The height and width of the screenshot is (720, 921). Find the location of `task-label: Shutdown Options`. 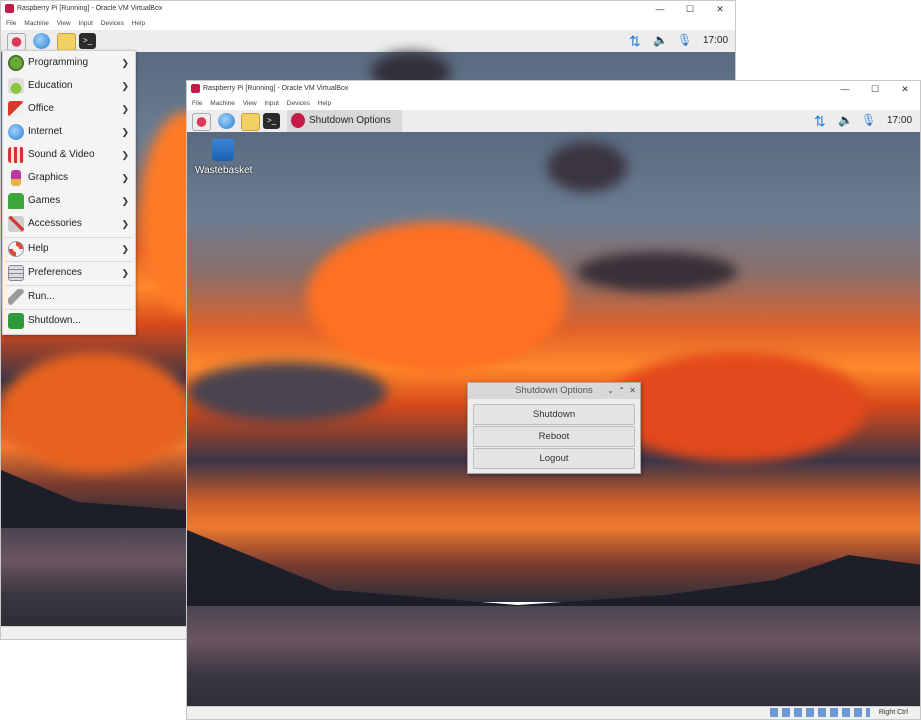

task-label: Shutdown Options is located at coordinates (350, 120).